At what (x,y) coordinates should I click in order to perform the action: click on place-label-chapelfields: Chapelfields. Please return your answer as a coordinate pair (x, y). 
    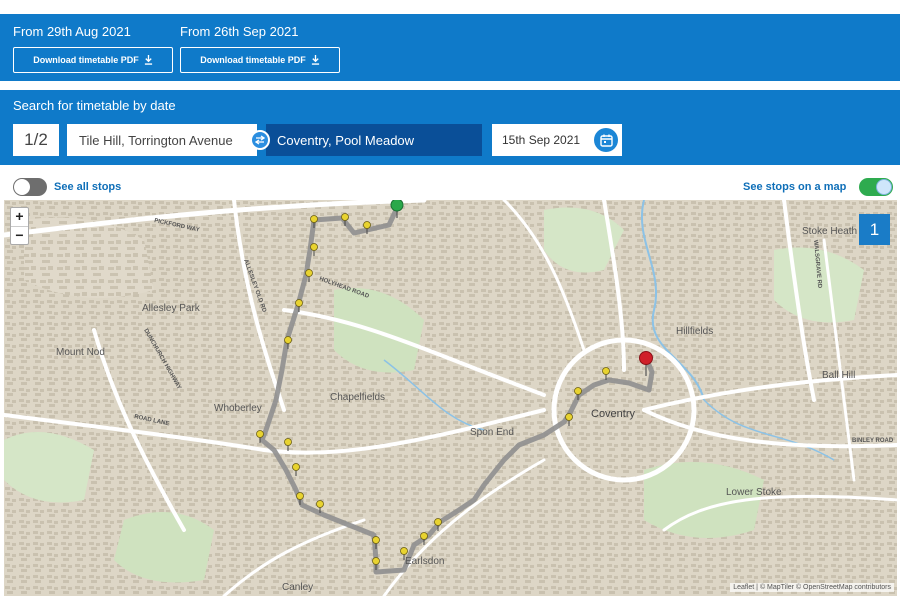
    Looking at the image, I should click on (357, 397).